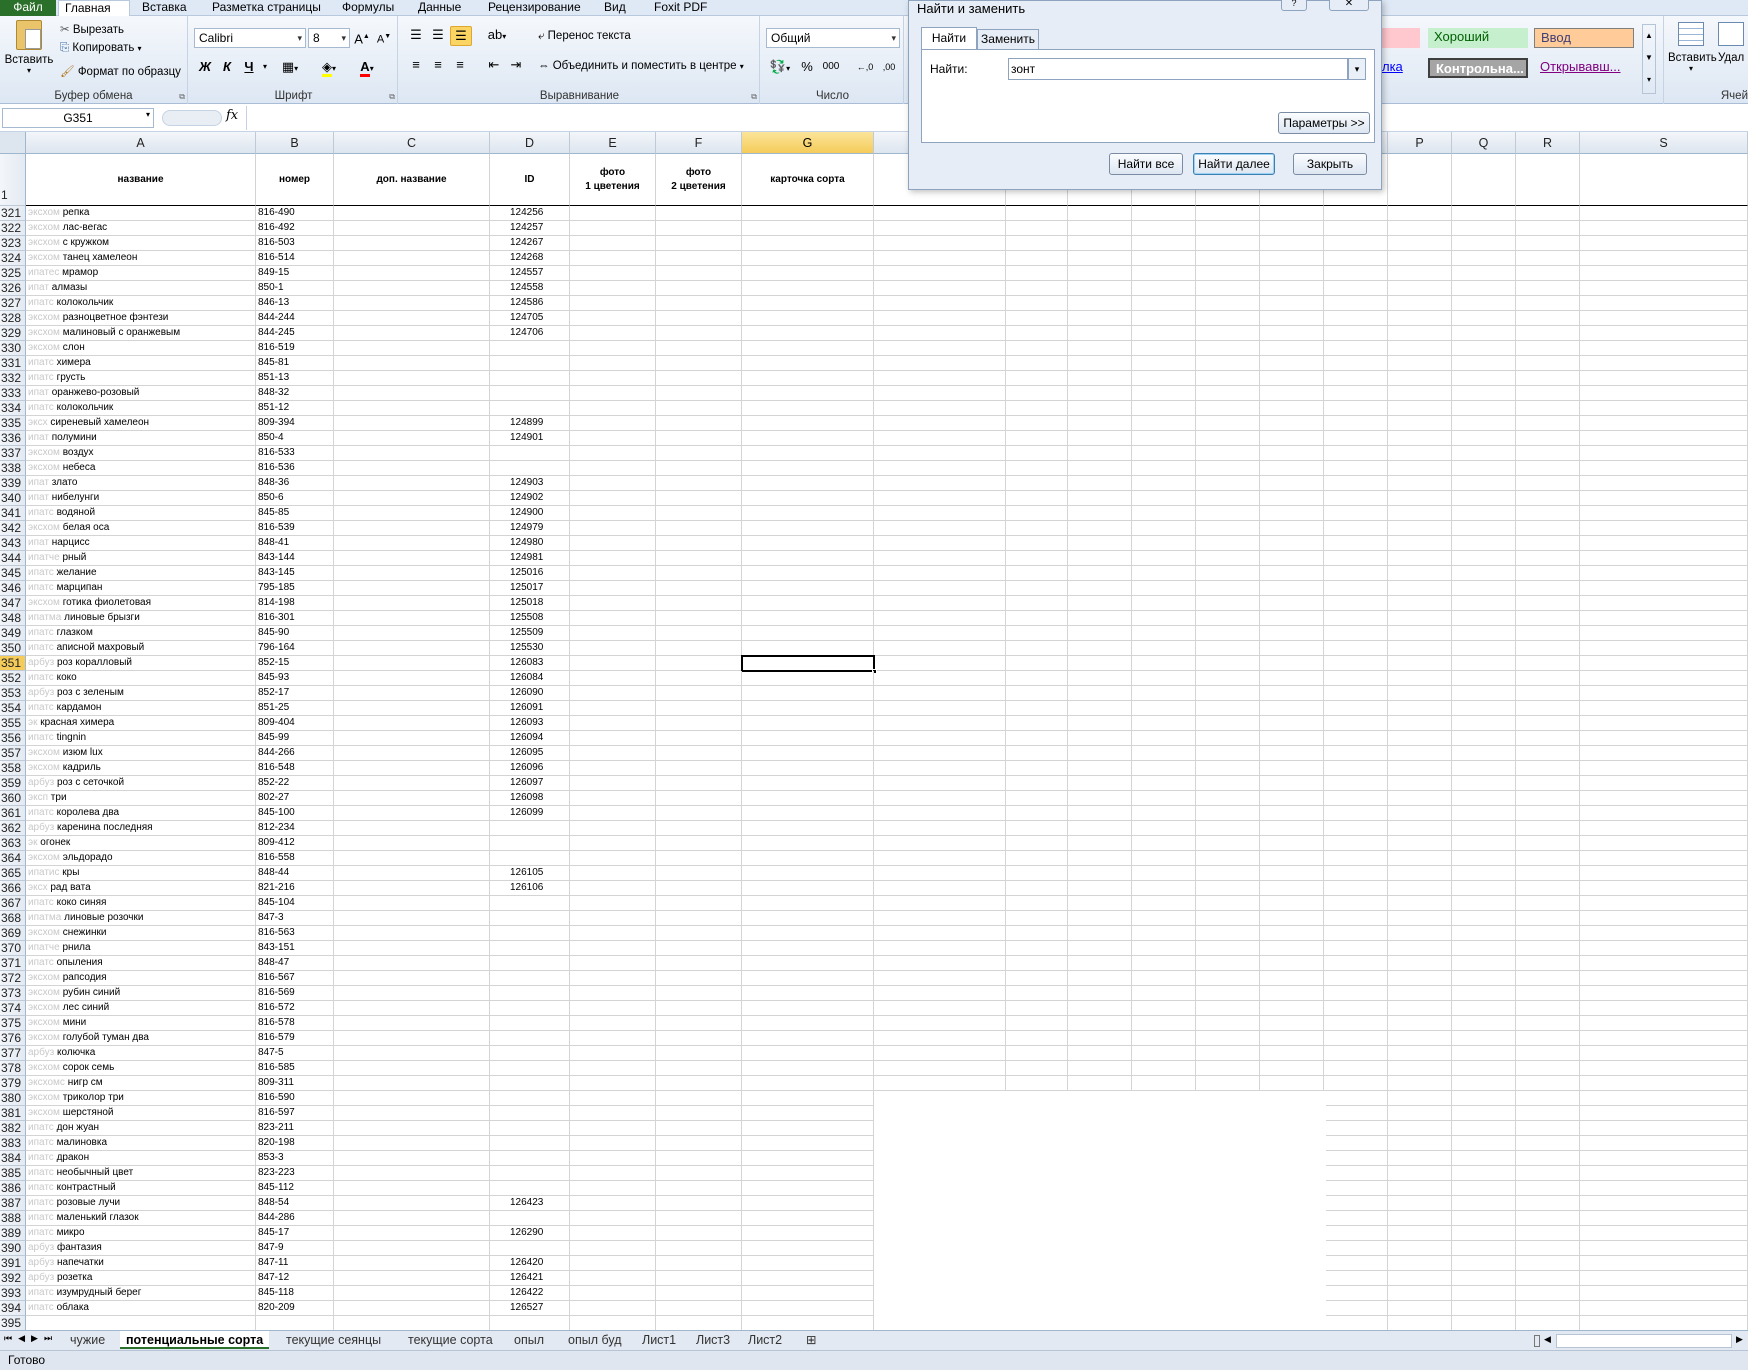 The width and height of the screenshot is (1748, 1370). What do you see at coordinates (29, 70) in the screenshot?
I see `paste-dropdown-icon: ▾` at bounding box center [29, 70].